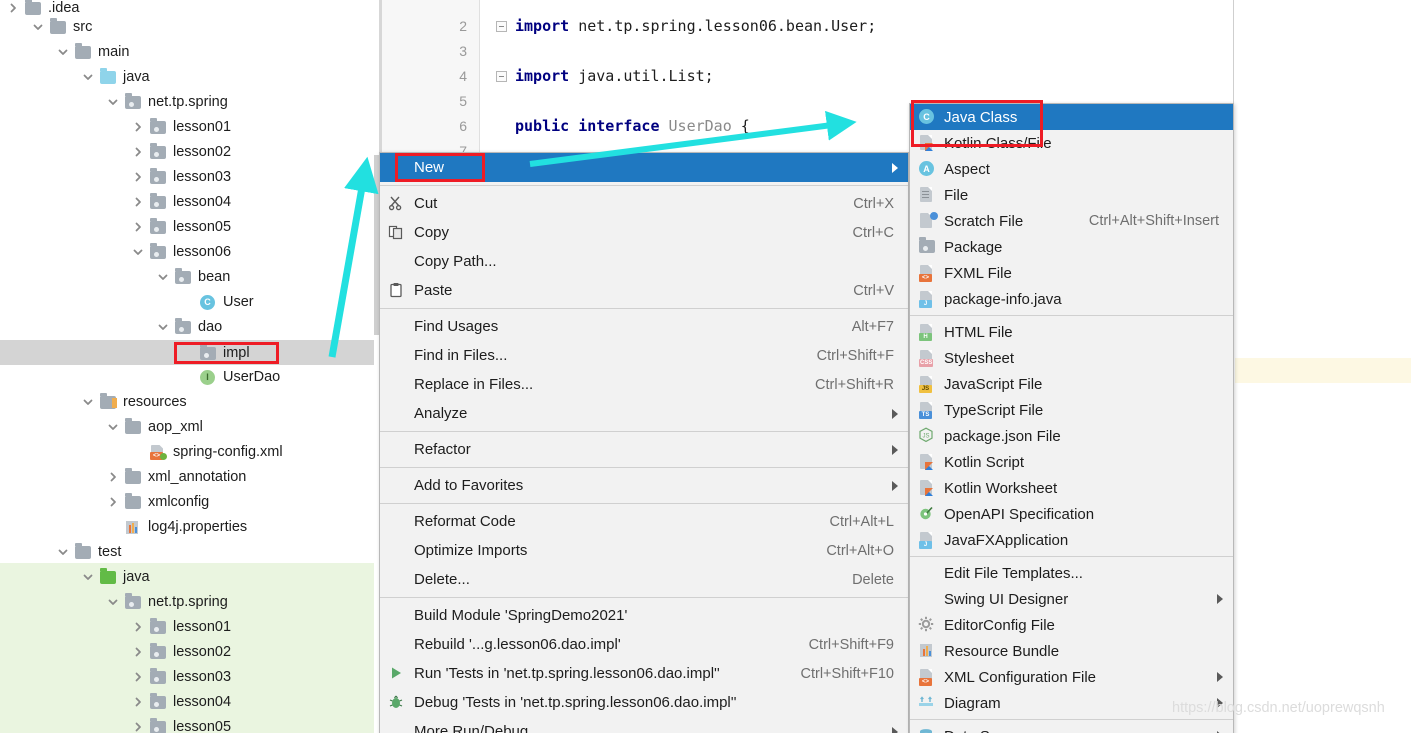 This screenshot has width=1411, height=733. What do you see at coordinates (644, 615) in the screenshot?
I see `menu-item-build-module-springdemo2021: Build Module 'SpringDemo2021'` at bounding box center [644, 615].